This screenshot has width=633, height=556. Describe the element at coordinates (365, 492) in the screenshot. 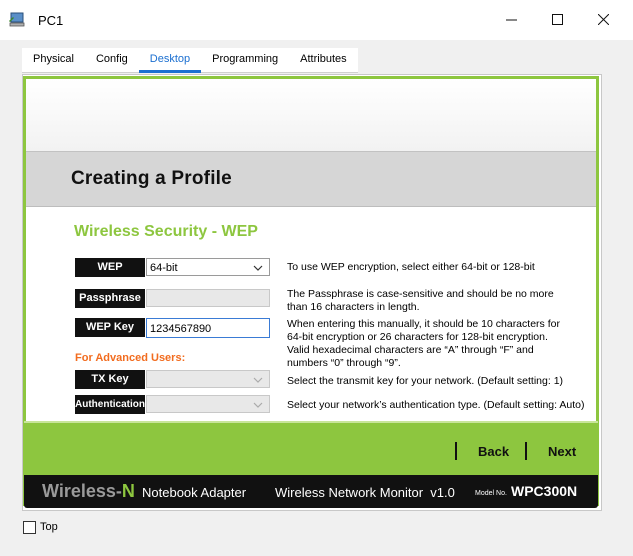

I see `footer-monitor: Wireless Network Monitor v1.0` at that location.